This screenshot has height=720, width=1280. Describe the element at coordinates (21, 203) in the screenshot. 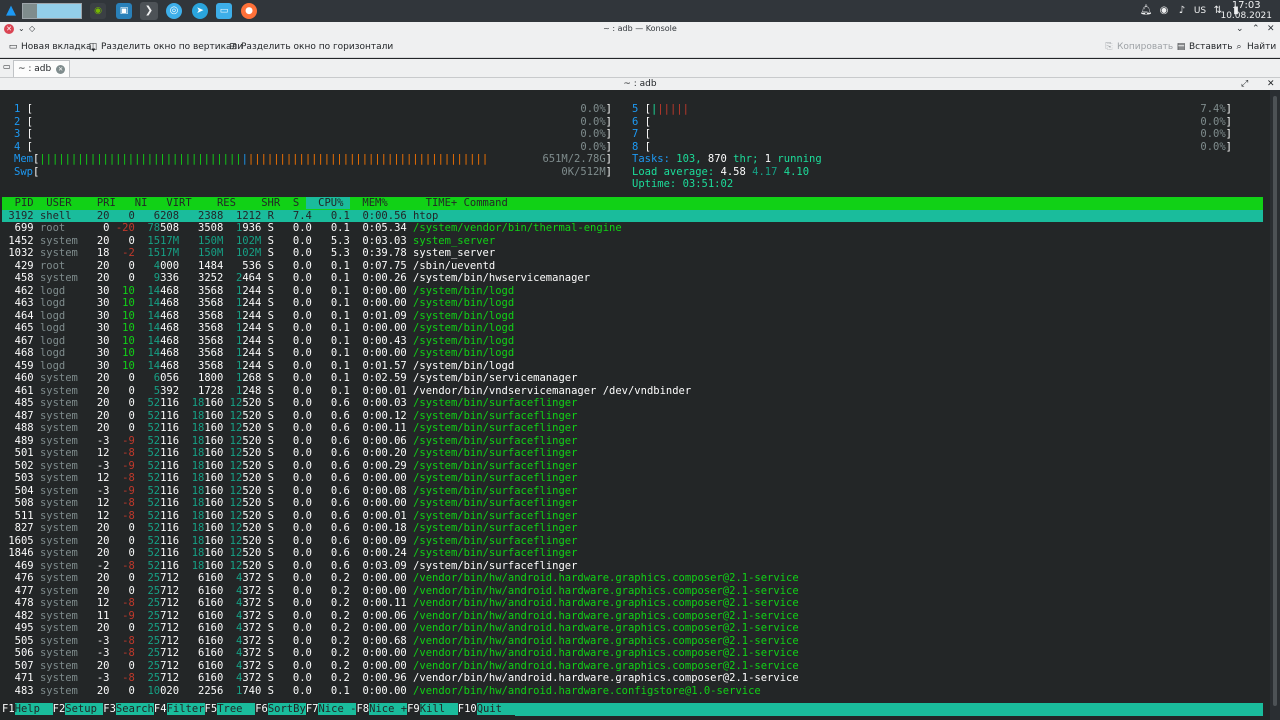

I see `column-header-pid: PID` at that location.